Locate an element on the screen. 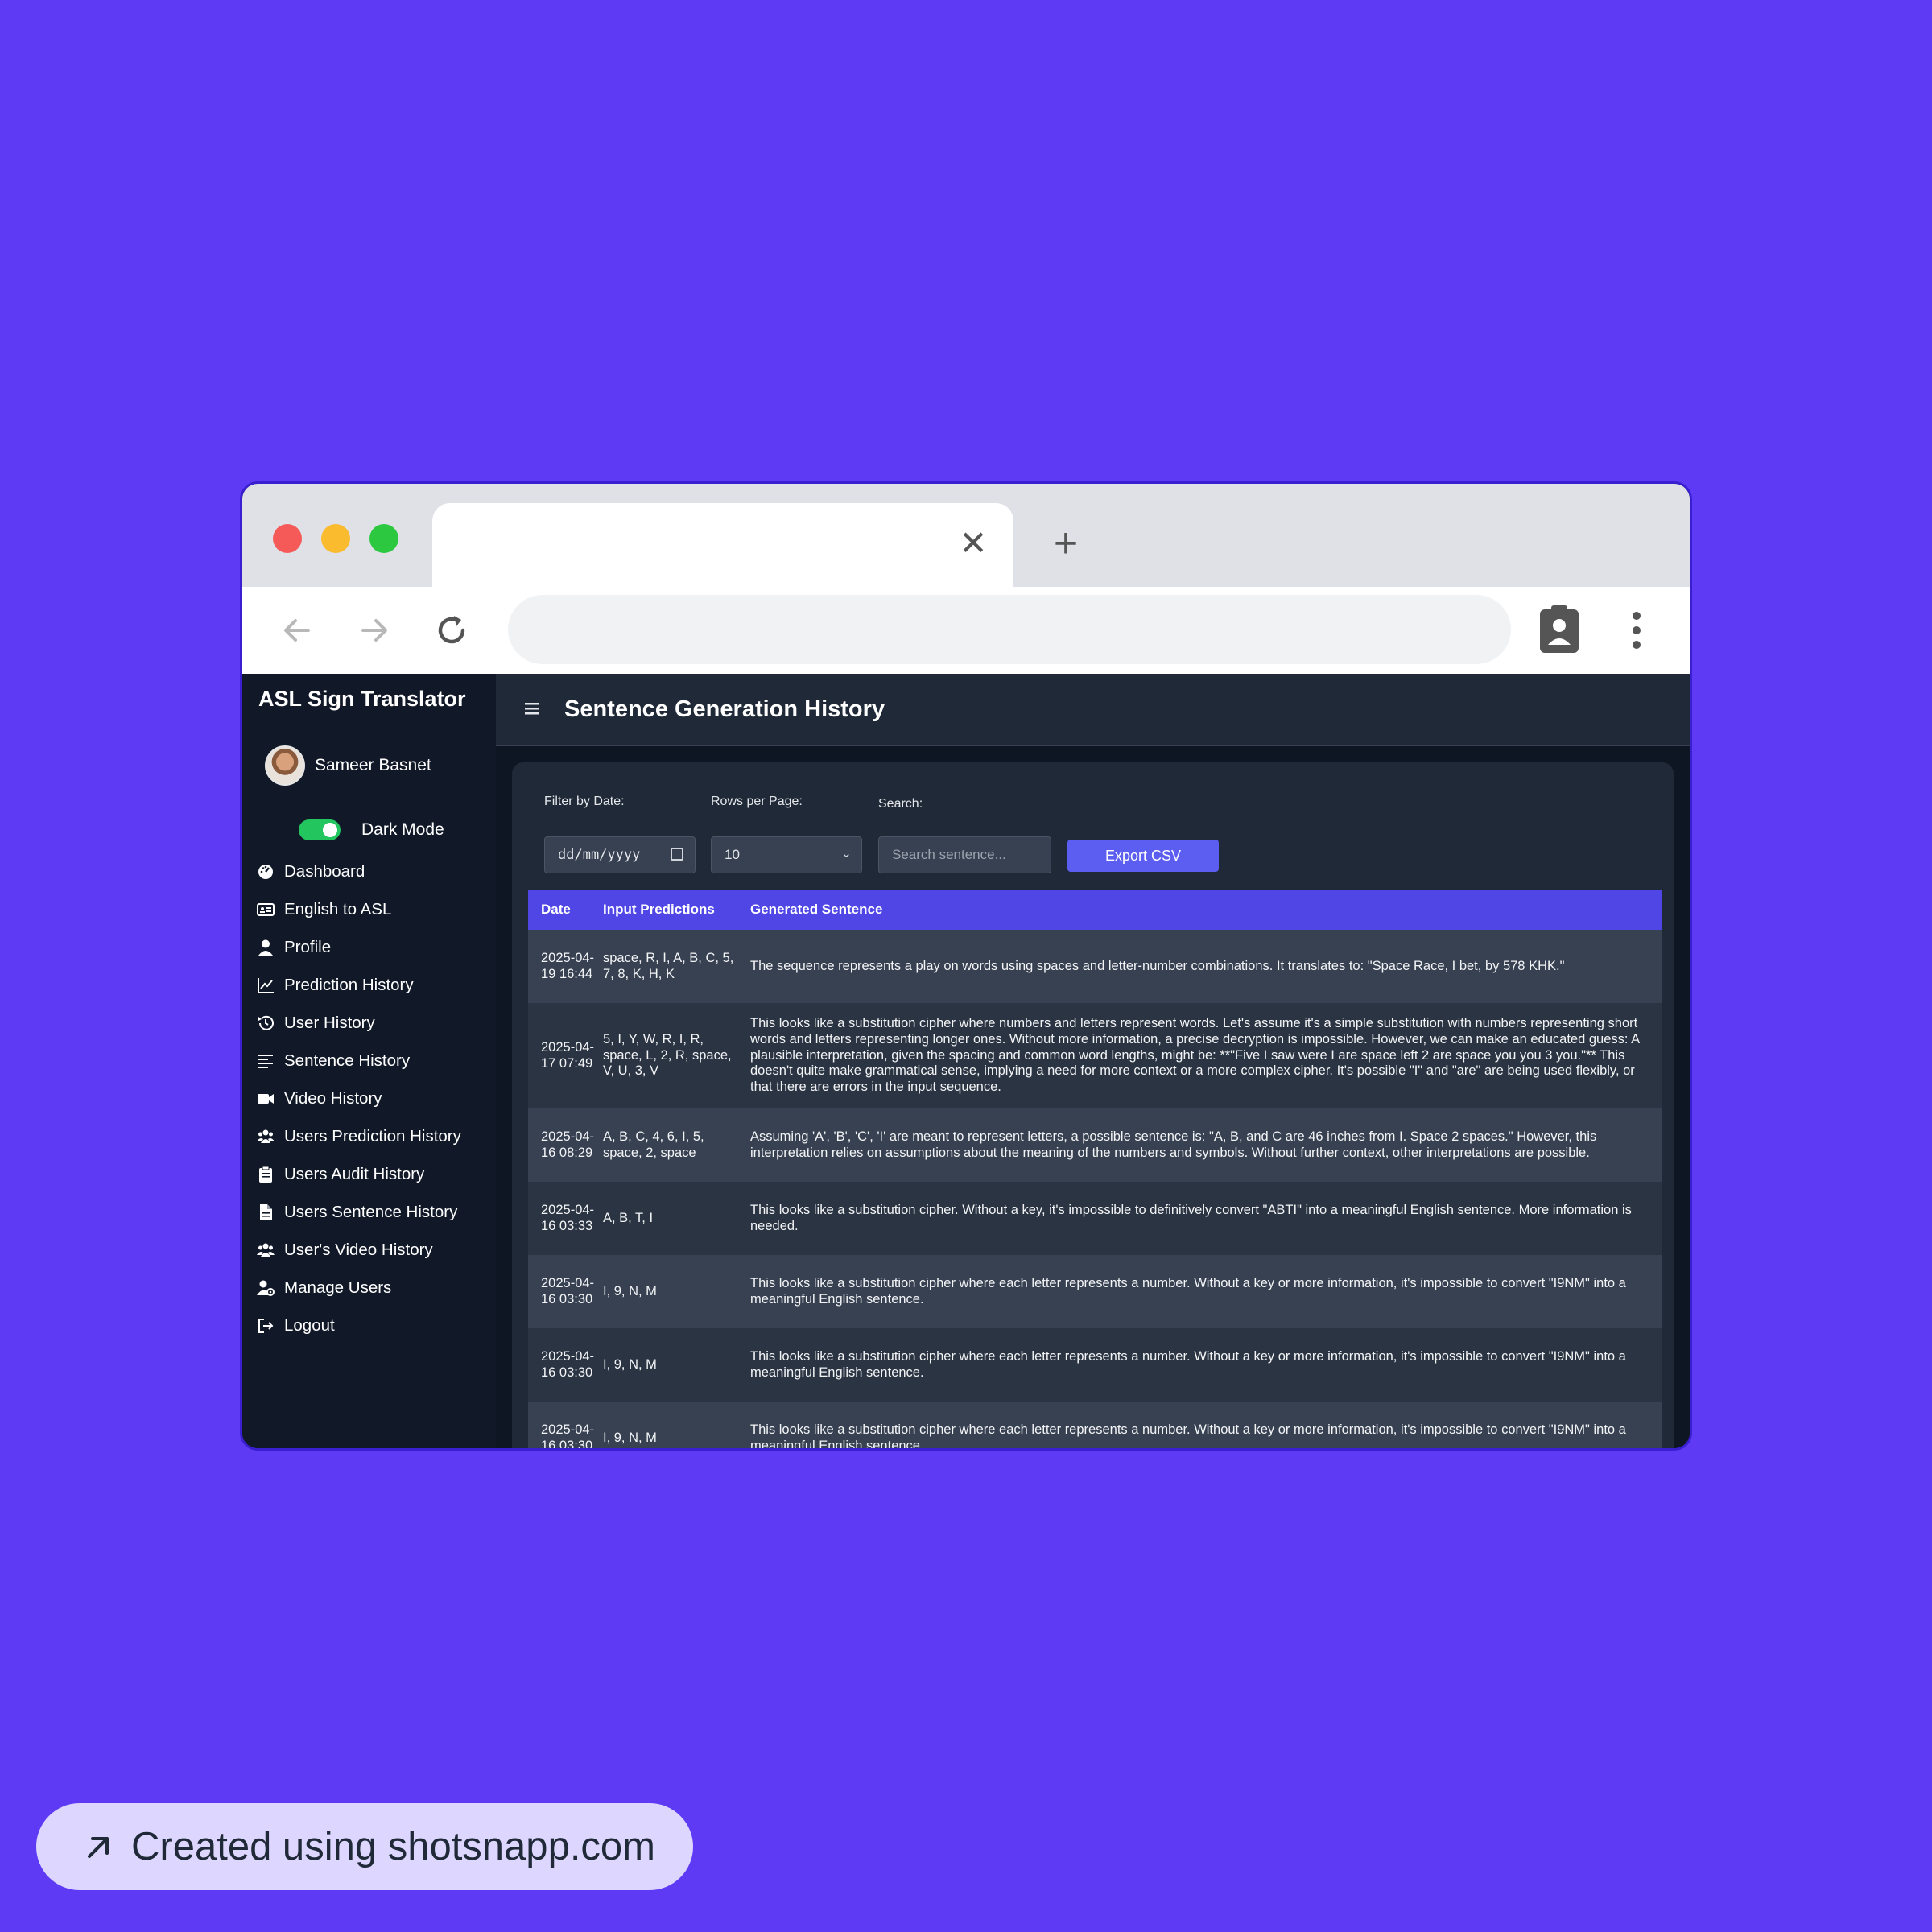 This screenshot has width=1932, height=1932. column-header-date: Date is located at coordinates (565, 910).